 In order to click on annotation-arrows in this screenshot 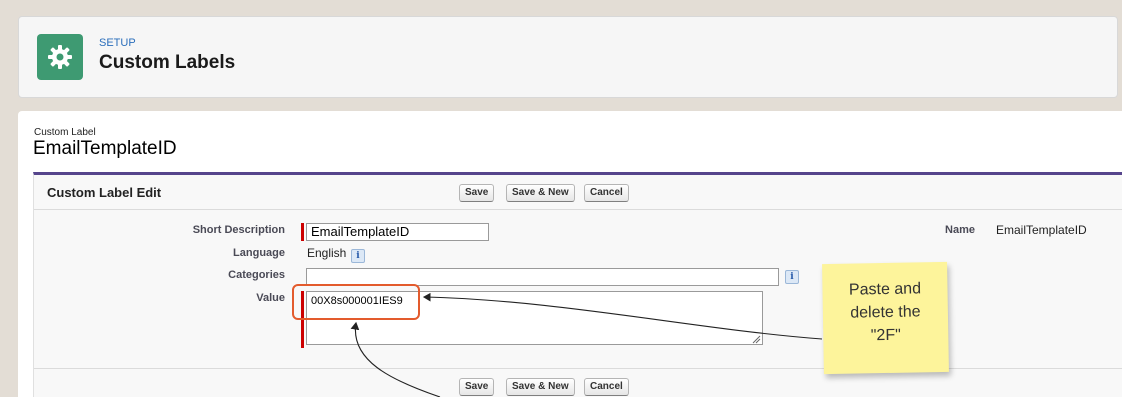, I will do `click(586, 344)`.